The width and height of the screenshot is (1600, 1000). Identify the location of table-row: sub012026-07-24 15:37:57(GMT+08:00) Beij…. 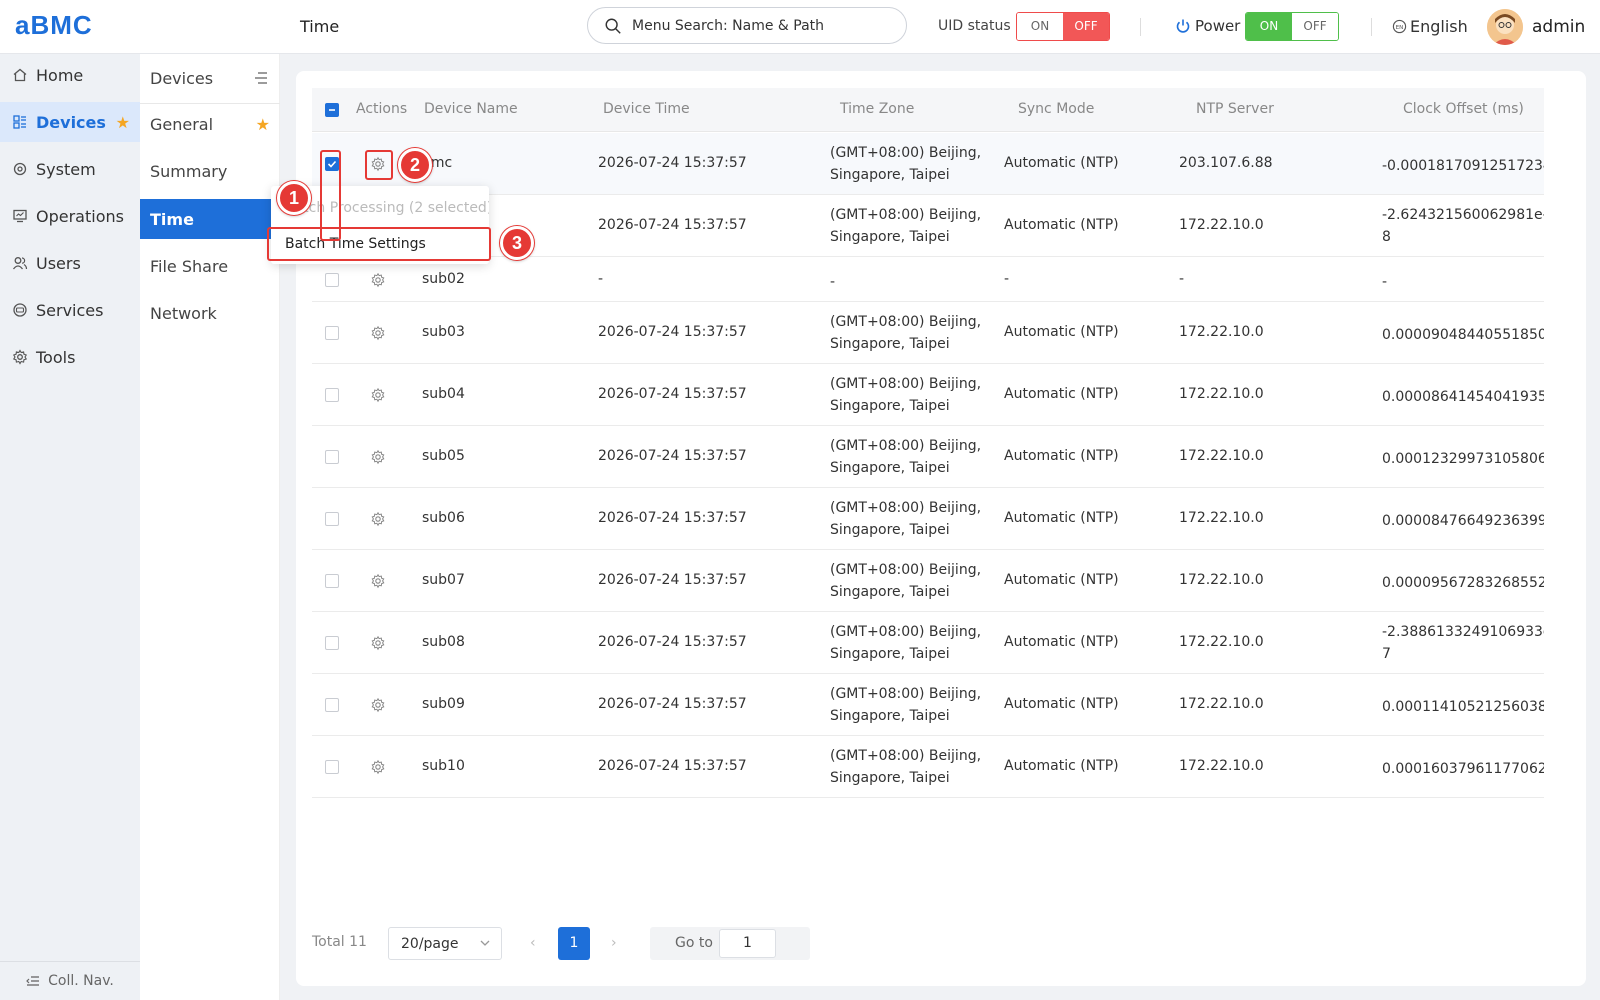
(928, 226).